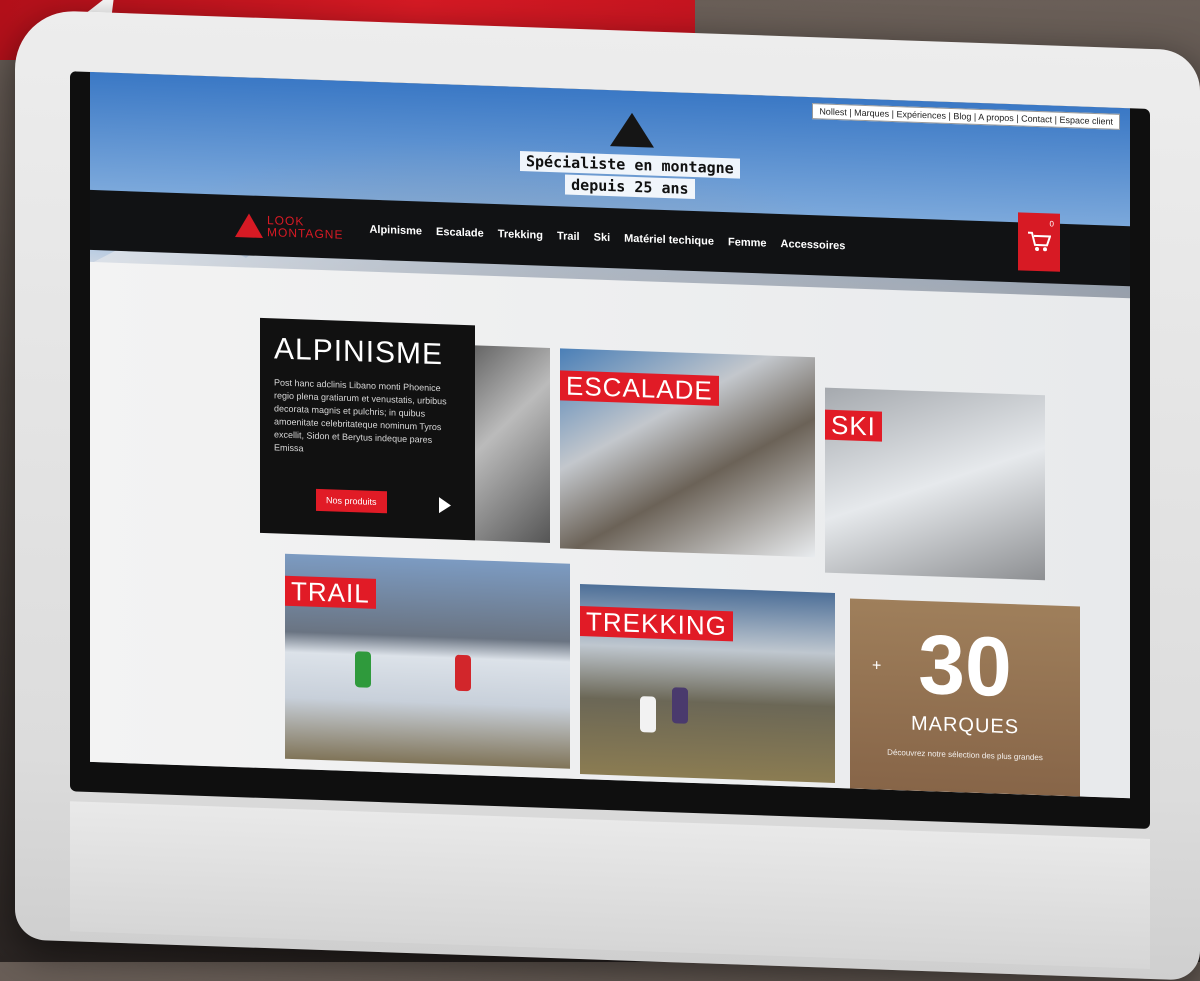 The image size is (1200, 981). What do you see at coordinates (853, 425) in the screenshot?
I see `tile-label-ski: SKI` at bounding box center [853, 425].